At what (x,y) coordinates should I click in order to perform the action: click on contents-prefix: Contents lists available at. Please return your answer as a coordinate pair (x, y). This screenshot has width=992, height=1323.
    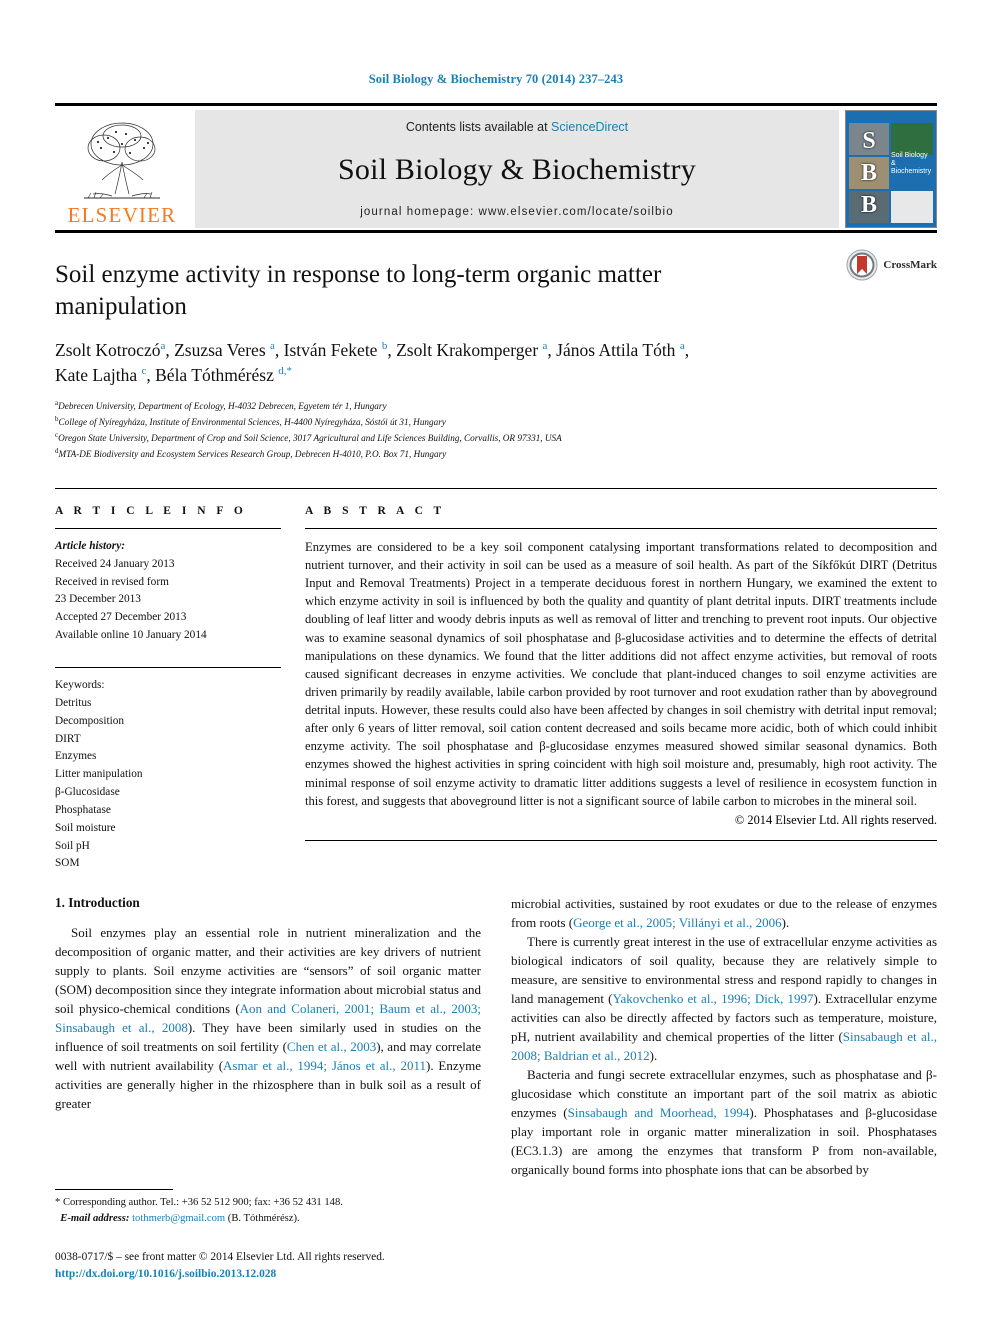
    Looking at the image, I should click on (478, 127).